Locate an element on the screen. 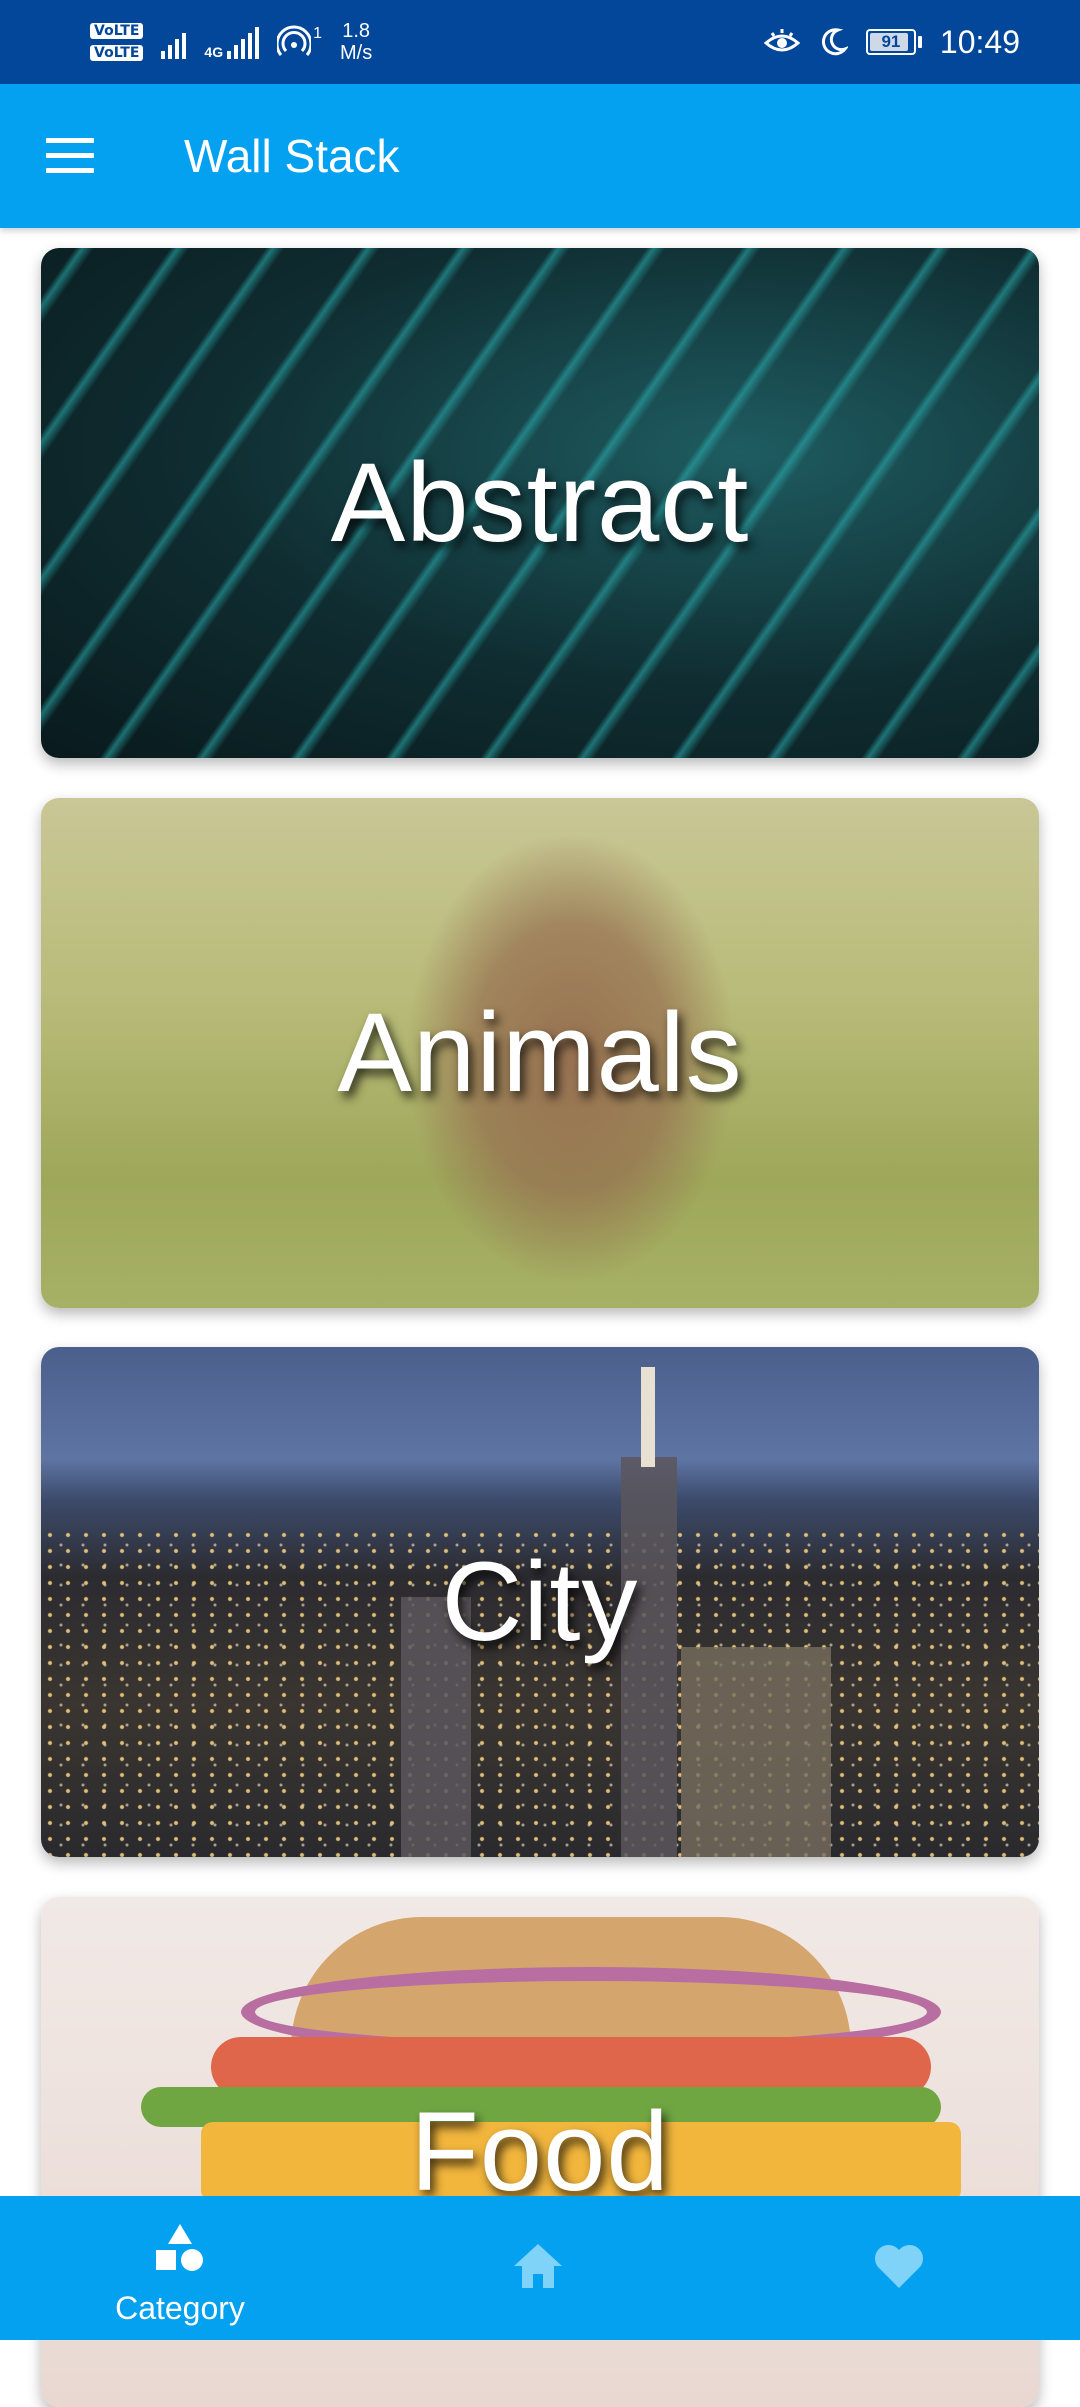 This screenshot has width=1080, height=2407. battery-icon: 91 is located at coordinates (893, 42).